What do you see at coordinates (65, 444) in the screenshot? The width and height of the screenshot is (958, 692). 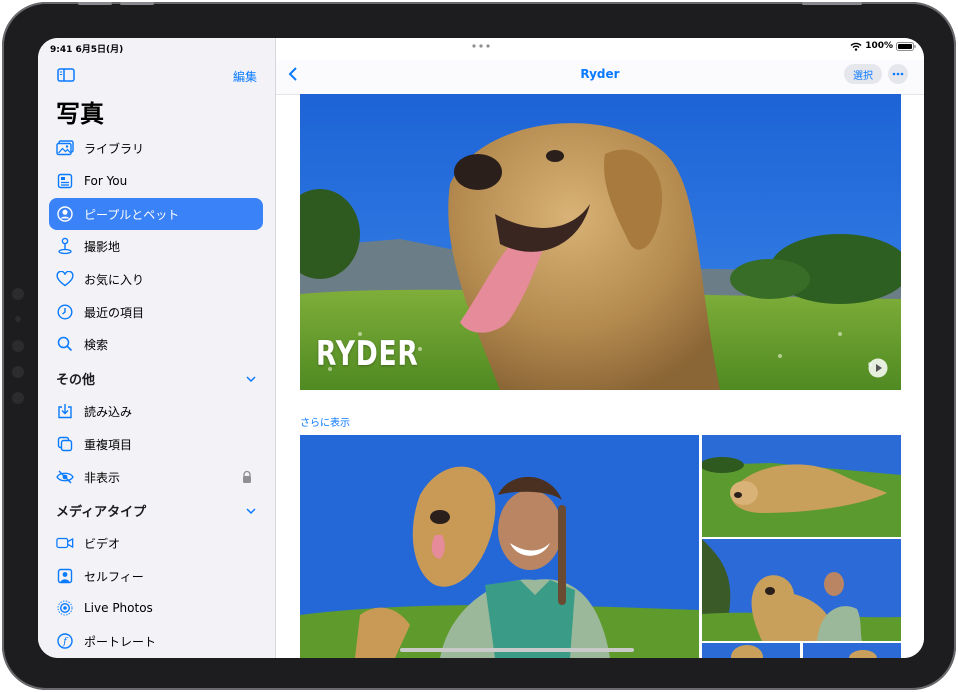 I see `duplicates-icon` at bounding box center [65, 444].